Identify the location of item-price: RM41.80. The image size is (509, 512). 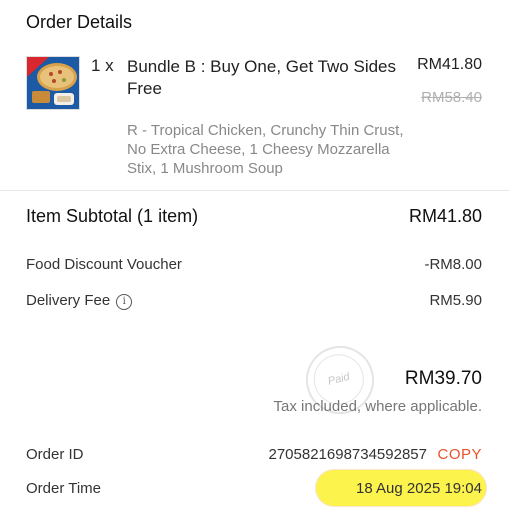
(449, 64).